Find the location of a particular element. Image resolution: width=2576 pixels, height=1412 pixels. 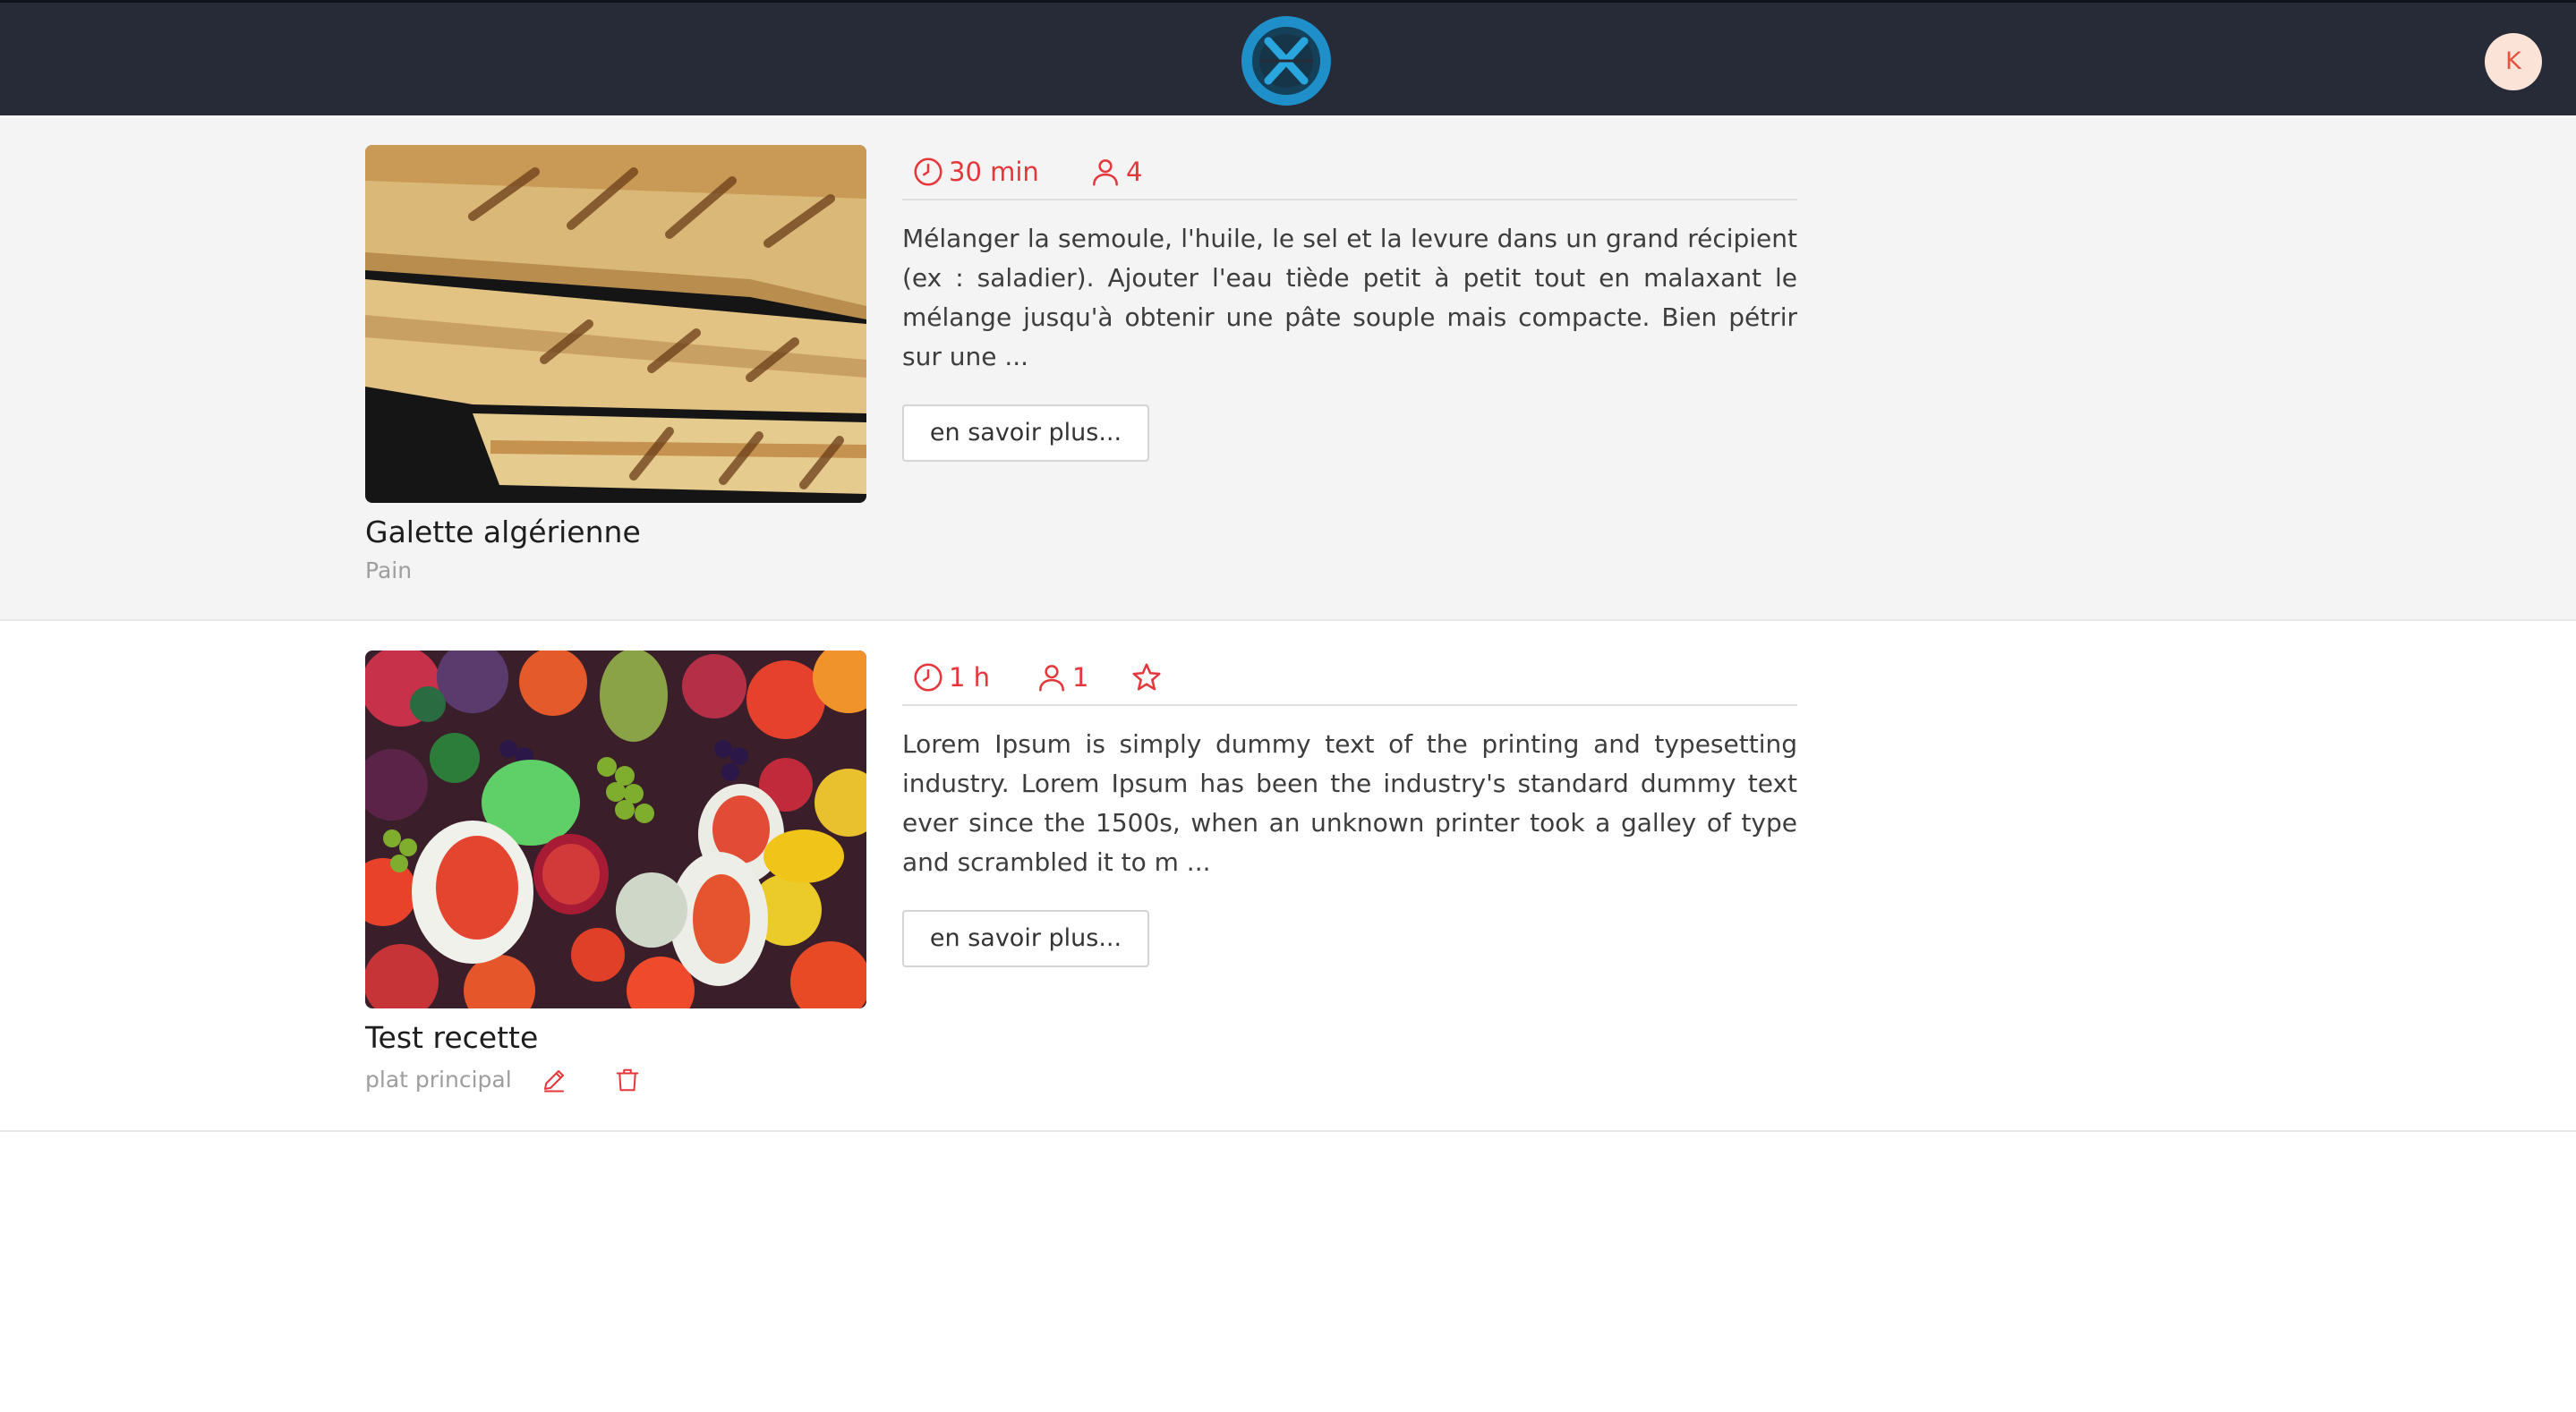

servings-value: 4 is located at coordinates (1134, 172).